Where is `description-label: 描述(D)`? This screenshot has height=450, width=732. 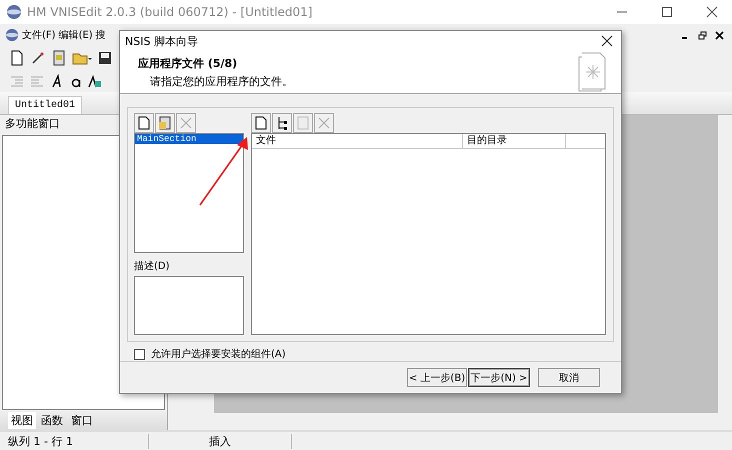
description-label: 描述(D) is located at coordinates (152, 267).